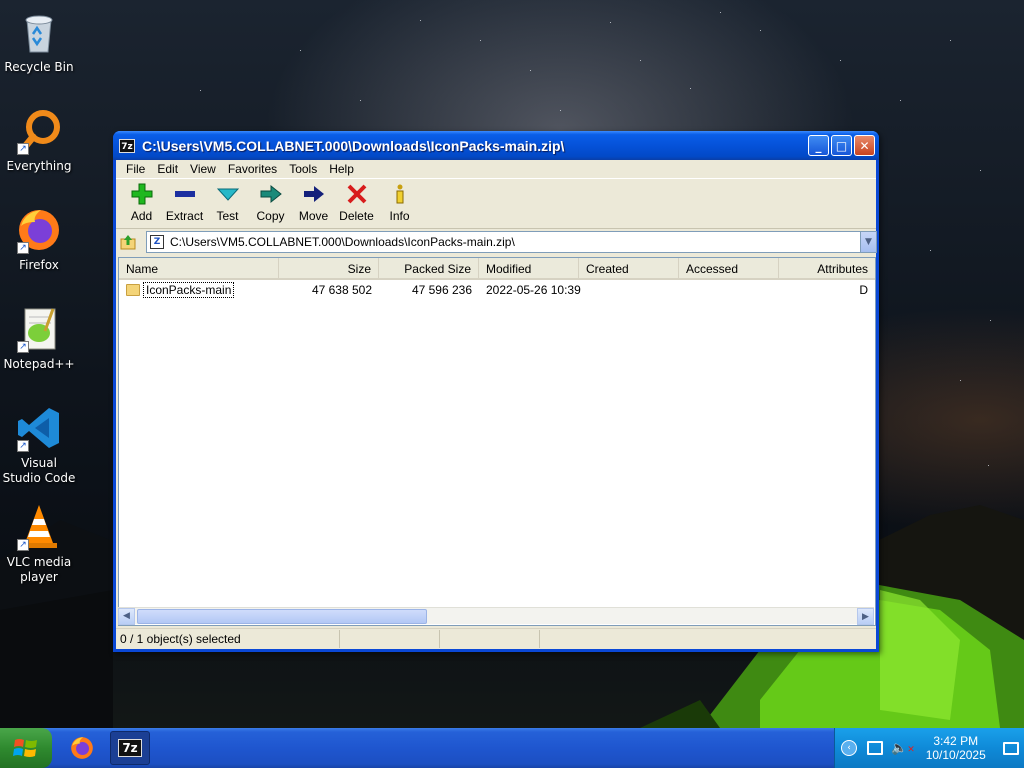 The width and height of the screenshot is (1024, 768). What do you see at coordinates (868, 242) in the screenshot?
I see `address-dropdown-button: ▼` at bounding box center [868, 242].